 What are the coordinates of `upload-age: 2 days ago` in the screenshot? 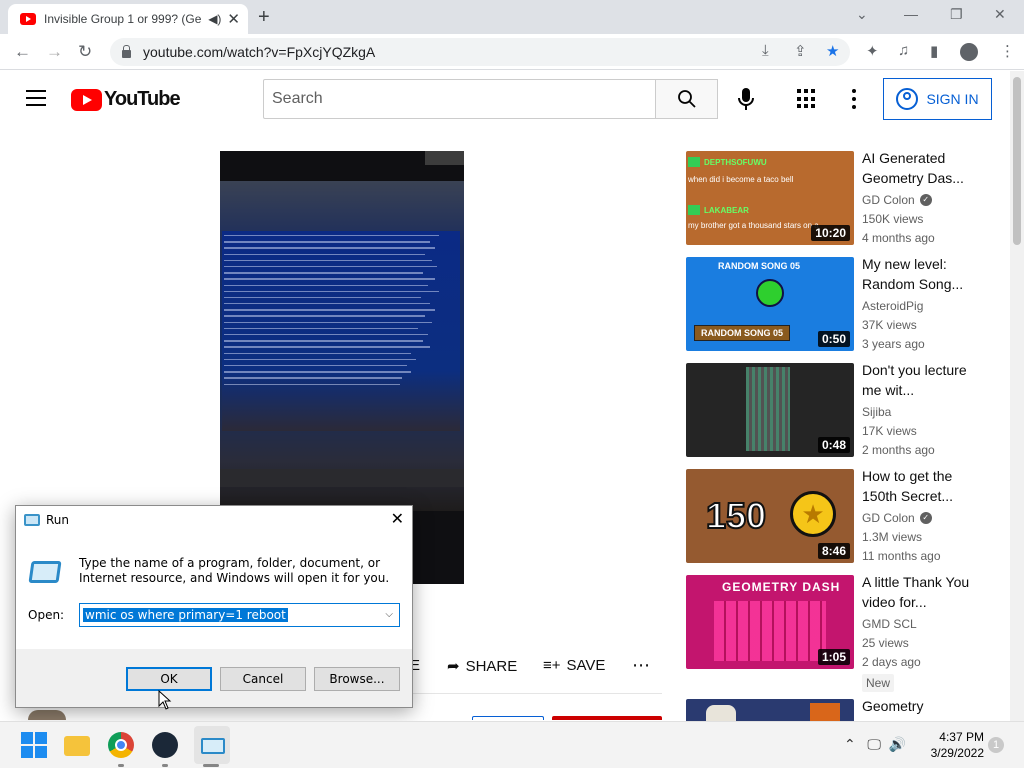 It's located at (891, 662).